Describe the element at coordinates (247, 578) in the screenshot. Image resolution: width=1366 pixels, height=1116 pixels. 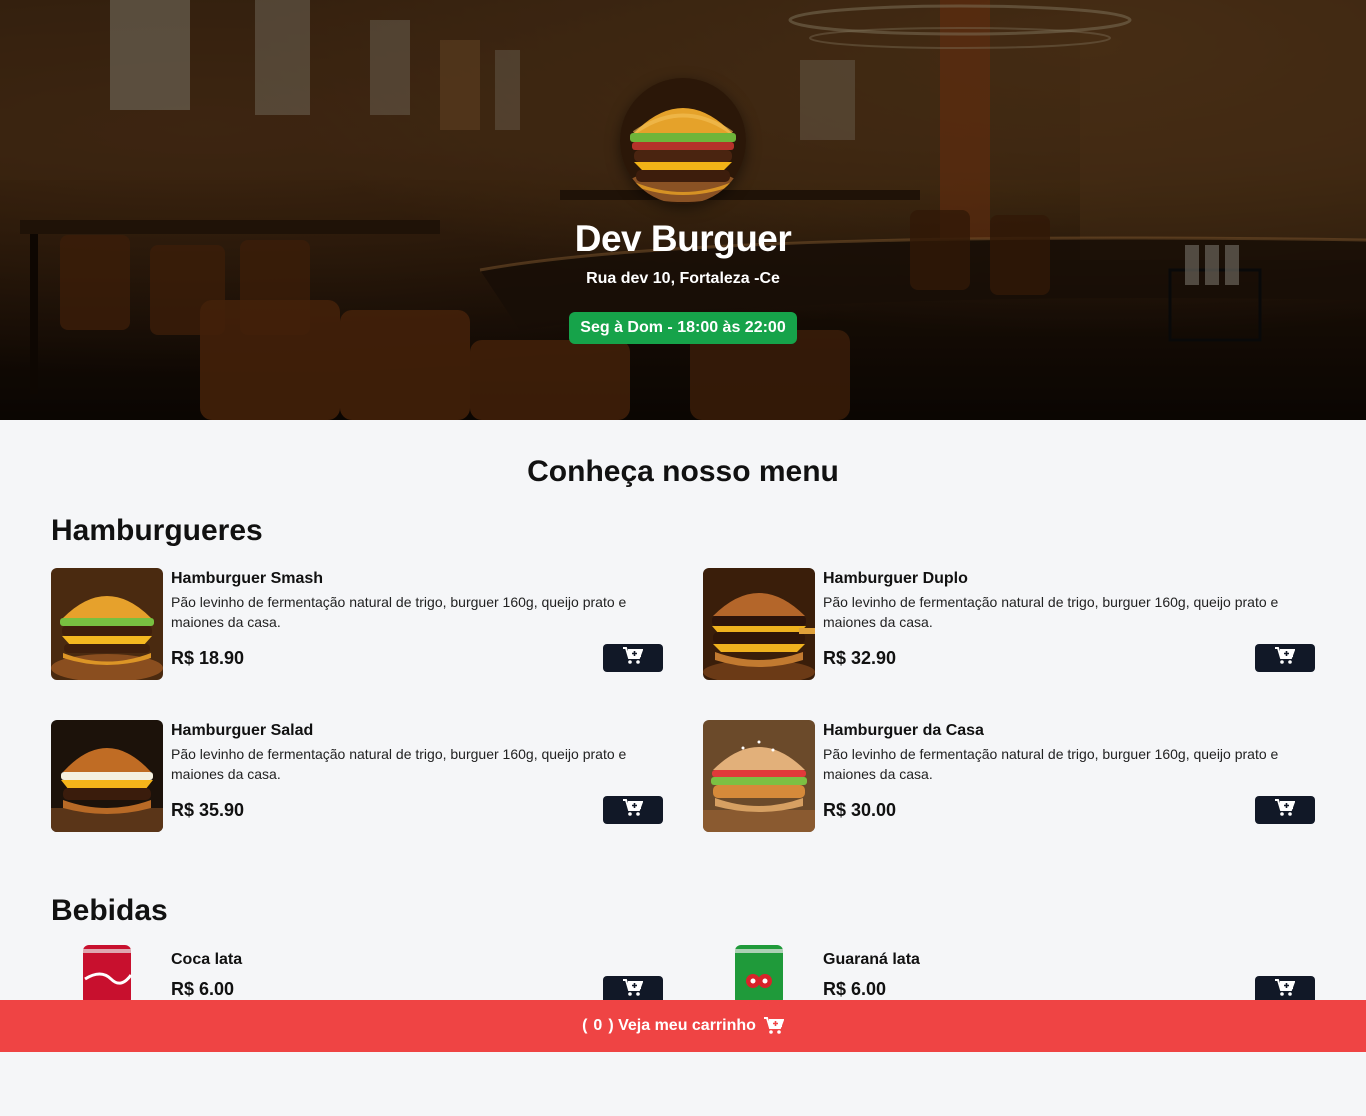
I see `product-name: Hamburguer Smash` at that location.